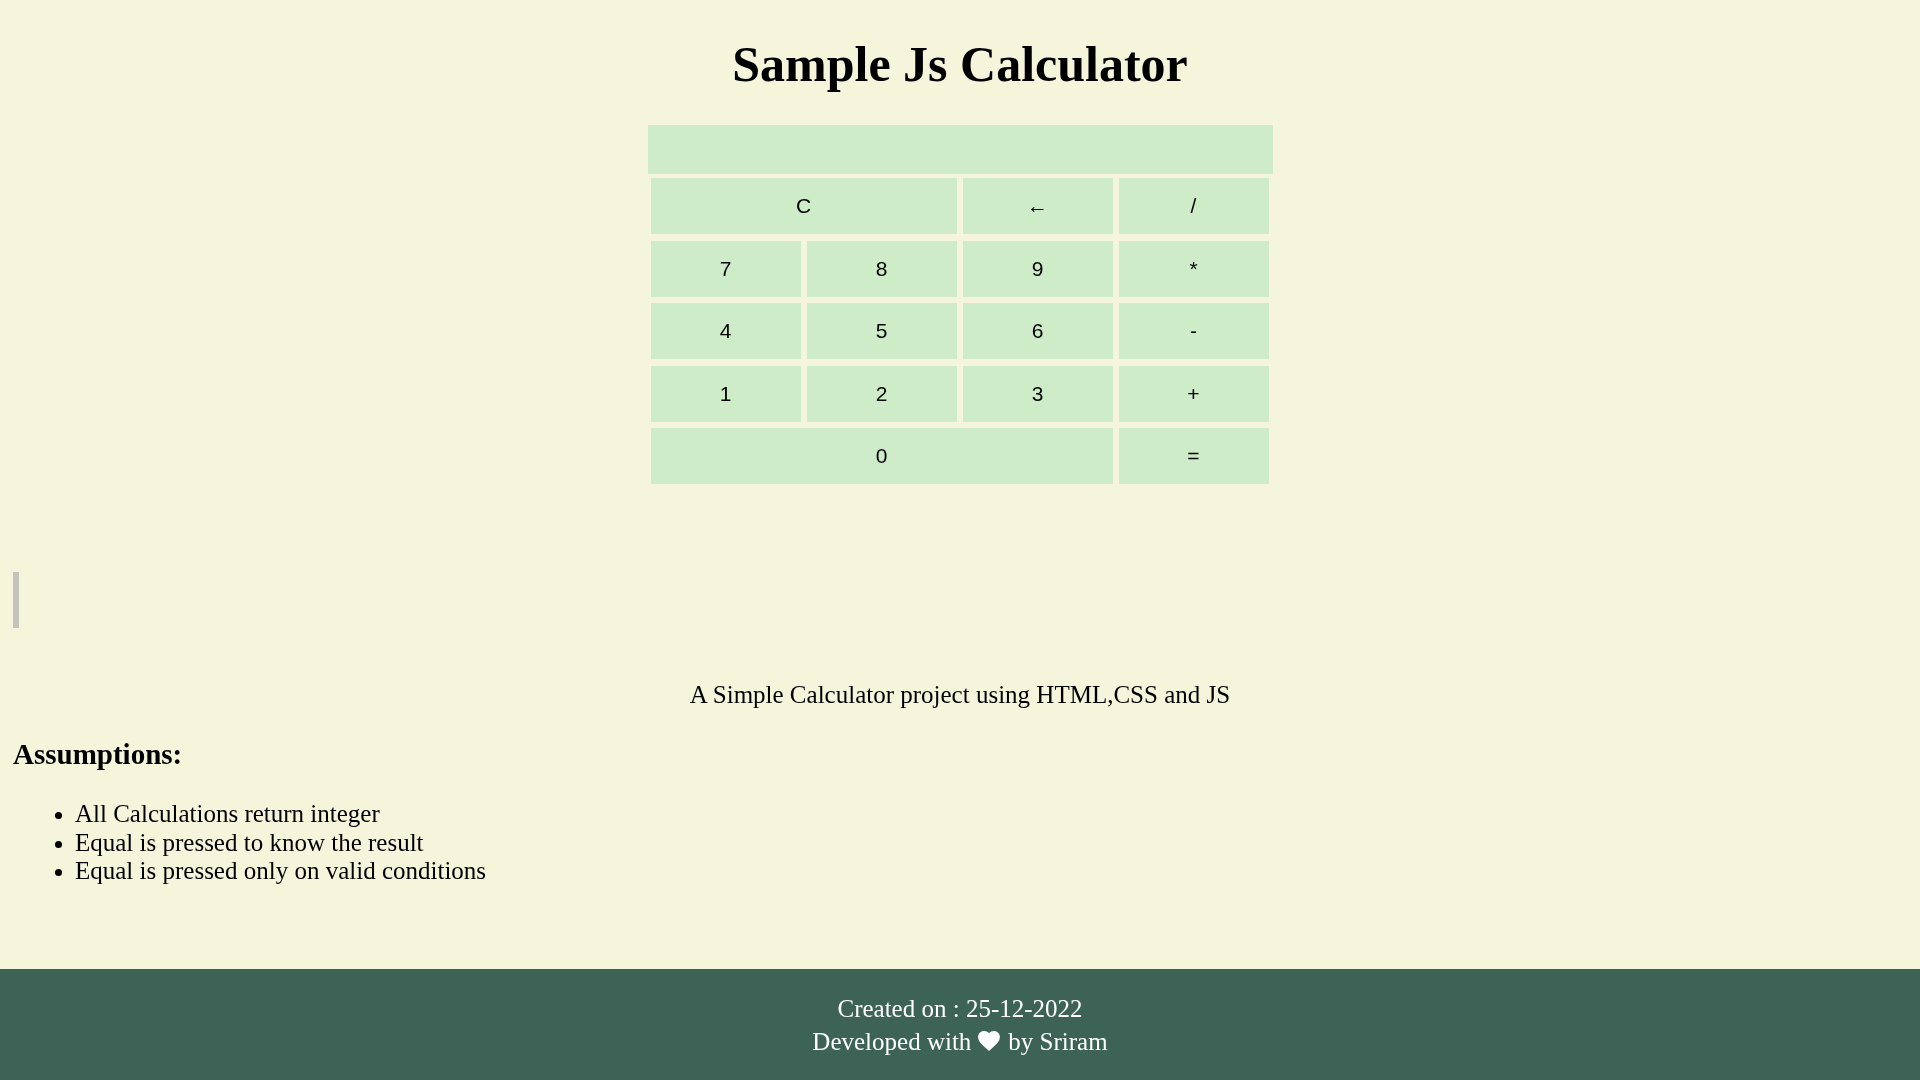 The height and width of the screenshot is (1080, 1920). I want to click on author-text: by Sriram, so click(1058, 1041).